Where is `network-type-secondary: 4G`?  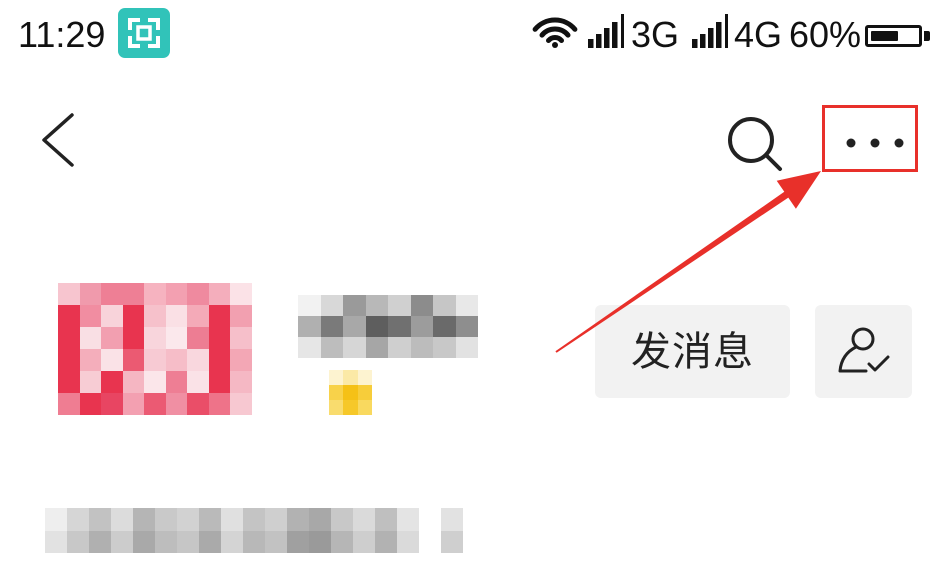
network-type-secondary: 4G is located at coordinates (758, 34).